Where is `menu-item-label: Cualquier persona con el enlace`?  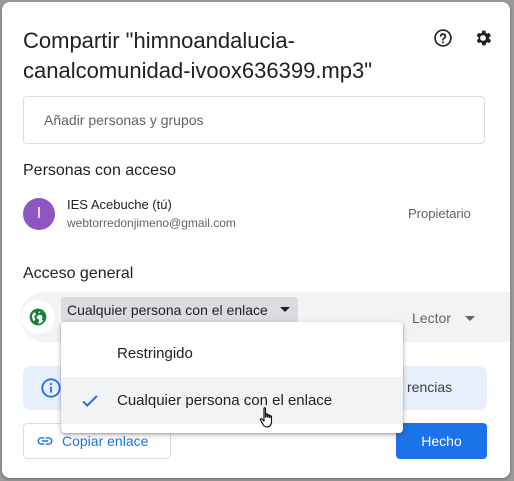
menu-item-label: Cualquier persona con el enlace is located at coordinates (225, 400).